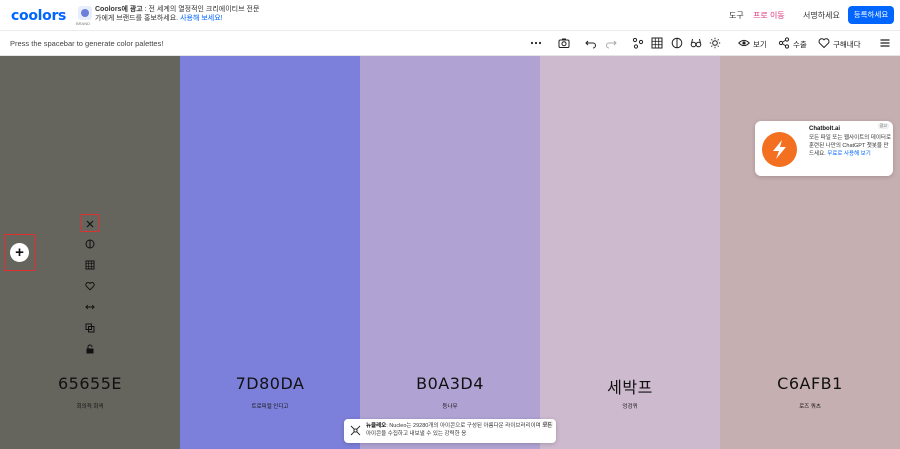 The height and width of the screenshot is (449, 900). Describe the element at coordinates (779, 149) in the screenshot. I see `chatbolt-logo-icon` at that location.